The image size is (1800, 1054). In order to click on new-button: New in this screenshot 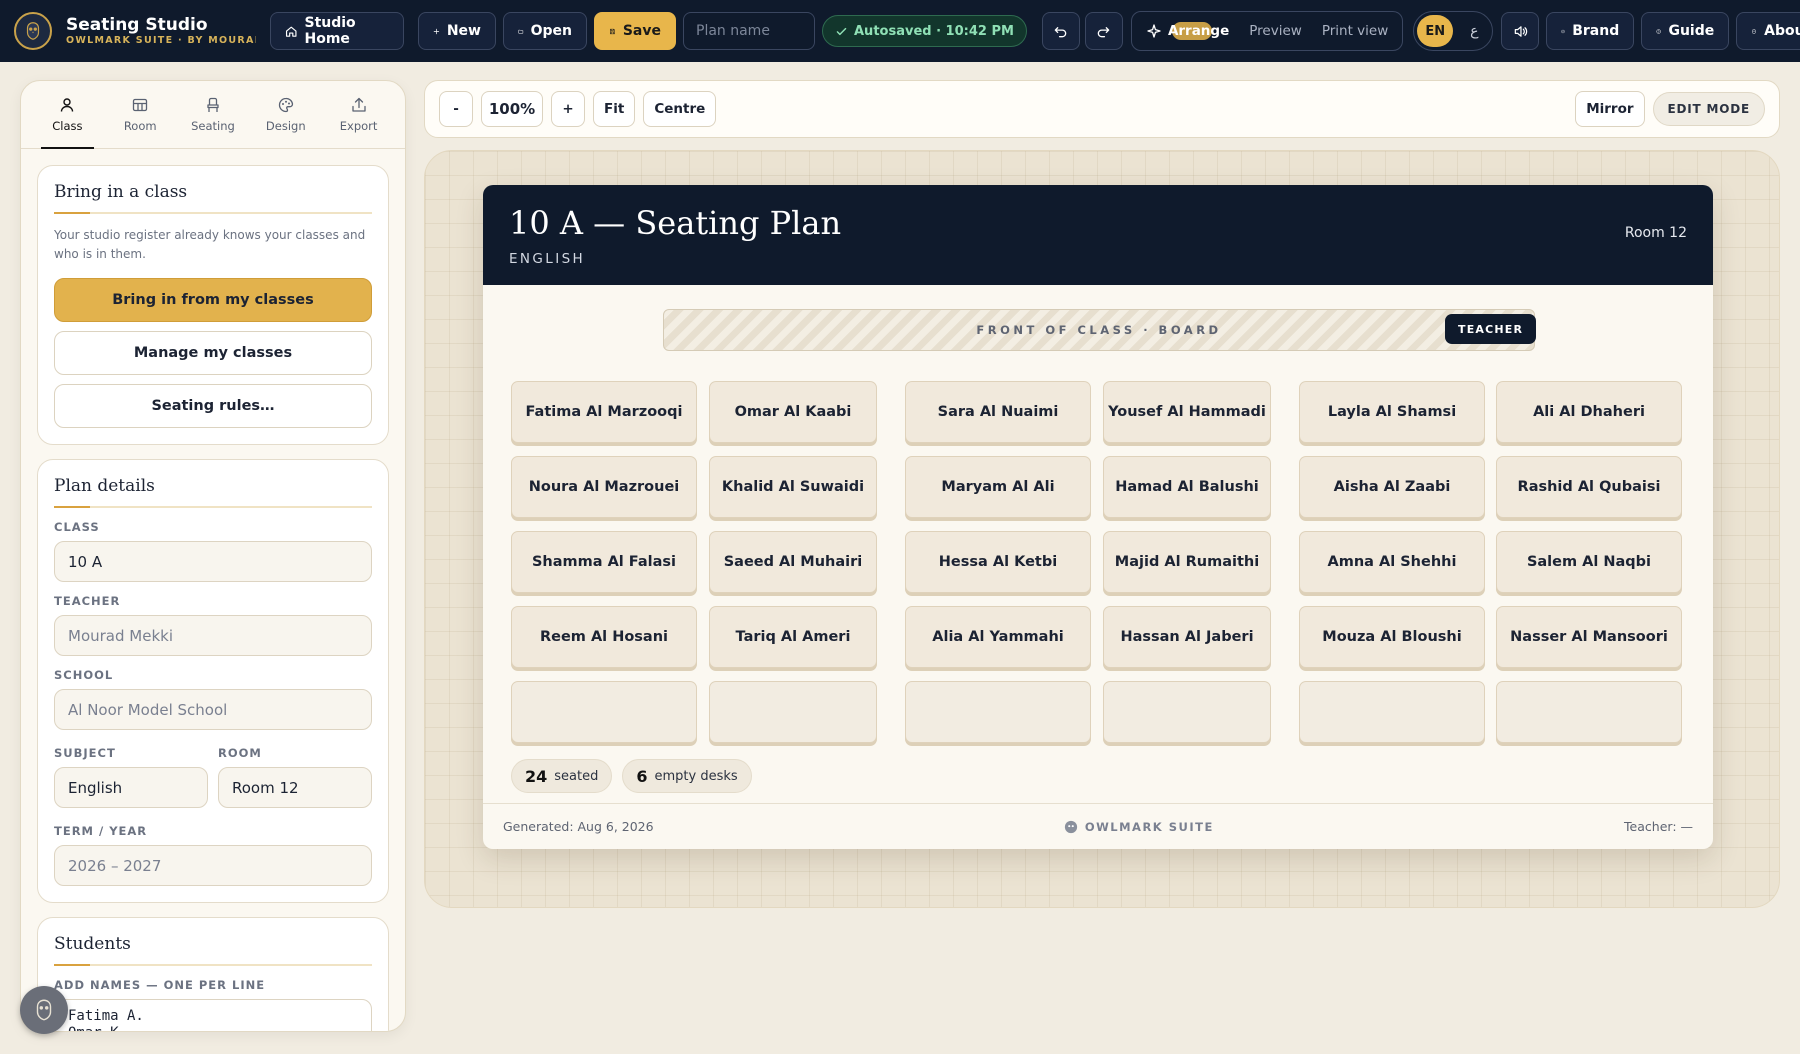, I will do `click(457, 31)`.